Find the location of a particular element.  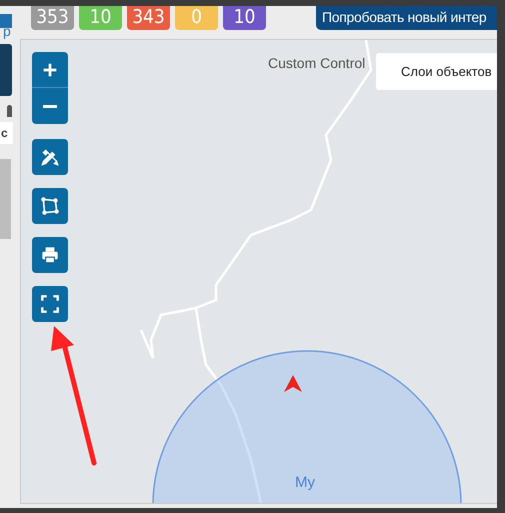

sidebar-tab: с is located at coordinates (6, 133).